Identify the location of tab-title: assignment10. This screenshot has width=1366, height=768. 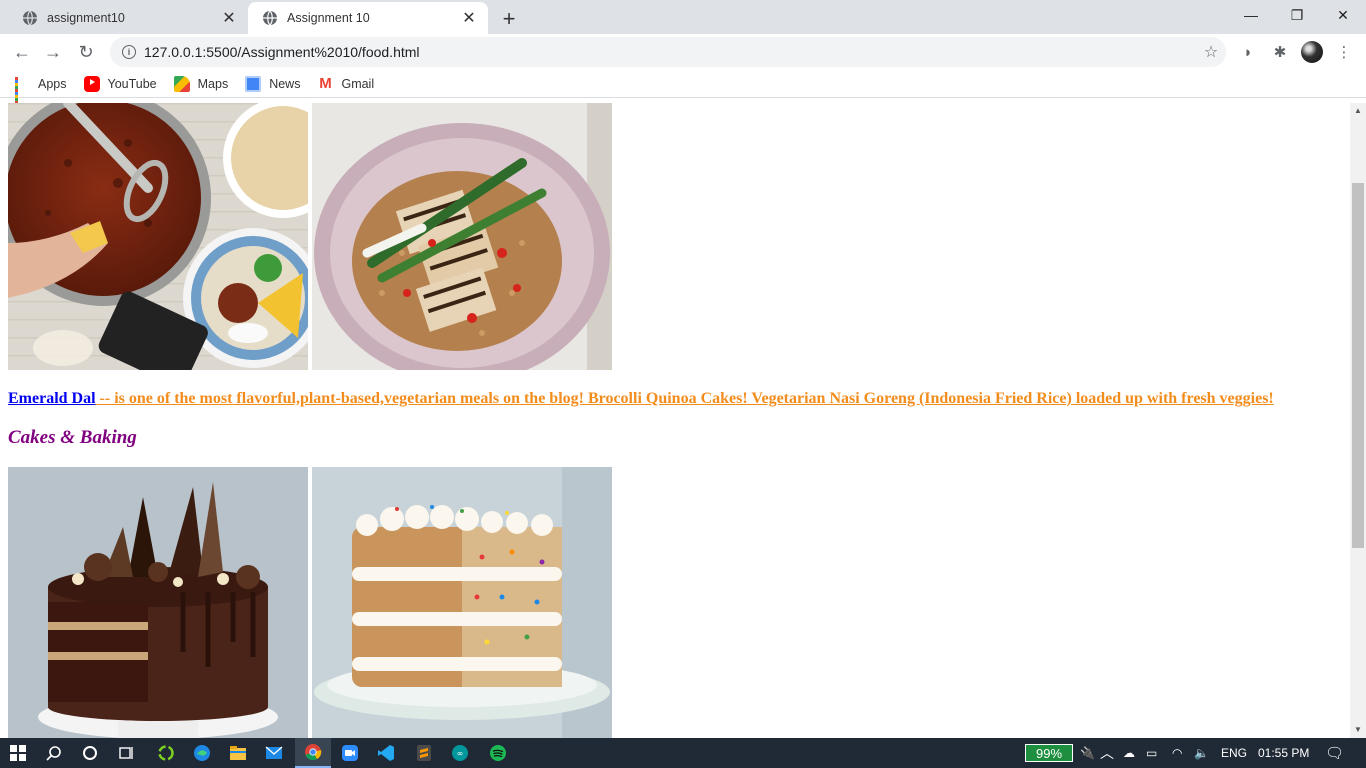
(86, 18).